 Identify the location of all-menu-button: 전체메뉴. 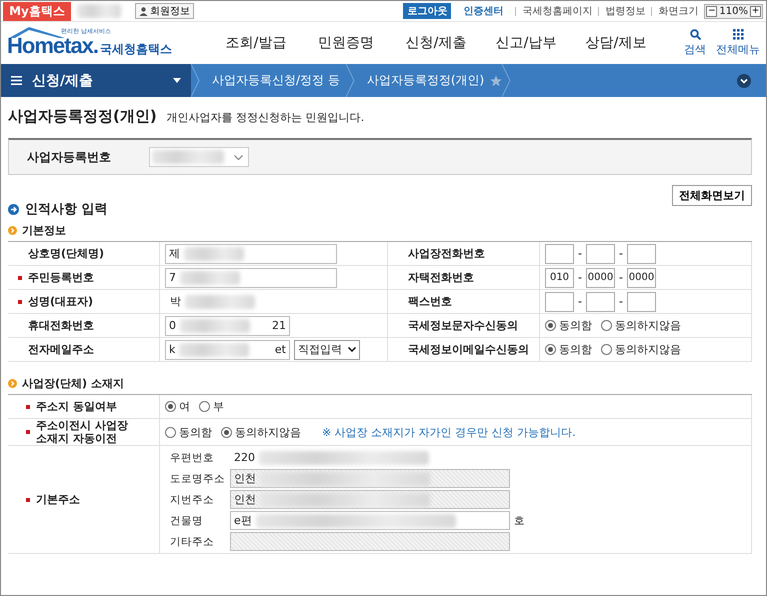
(738, 42).